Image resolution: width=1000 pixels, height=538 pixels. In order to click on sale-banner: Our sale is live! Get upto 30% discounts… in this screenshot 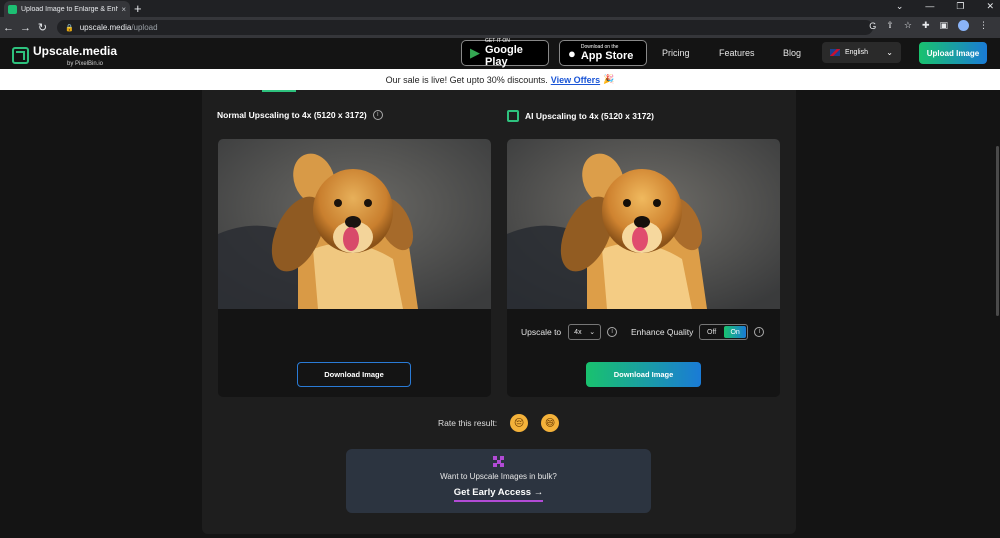, I will do `click(500, 79)`.